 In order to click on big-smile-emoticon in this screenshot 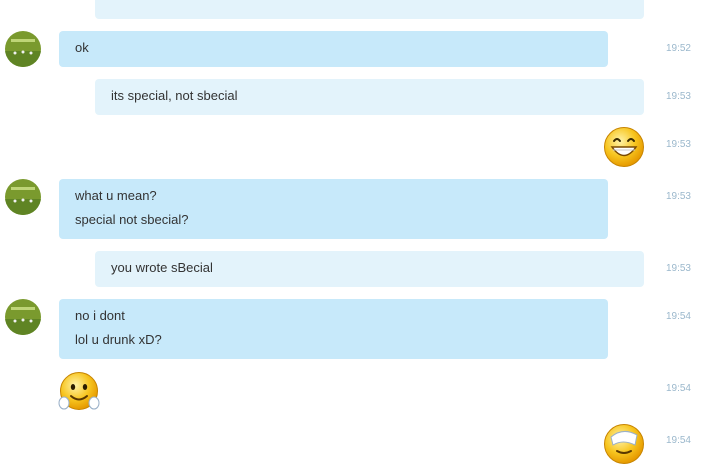, I will do `click(624, 147)`.